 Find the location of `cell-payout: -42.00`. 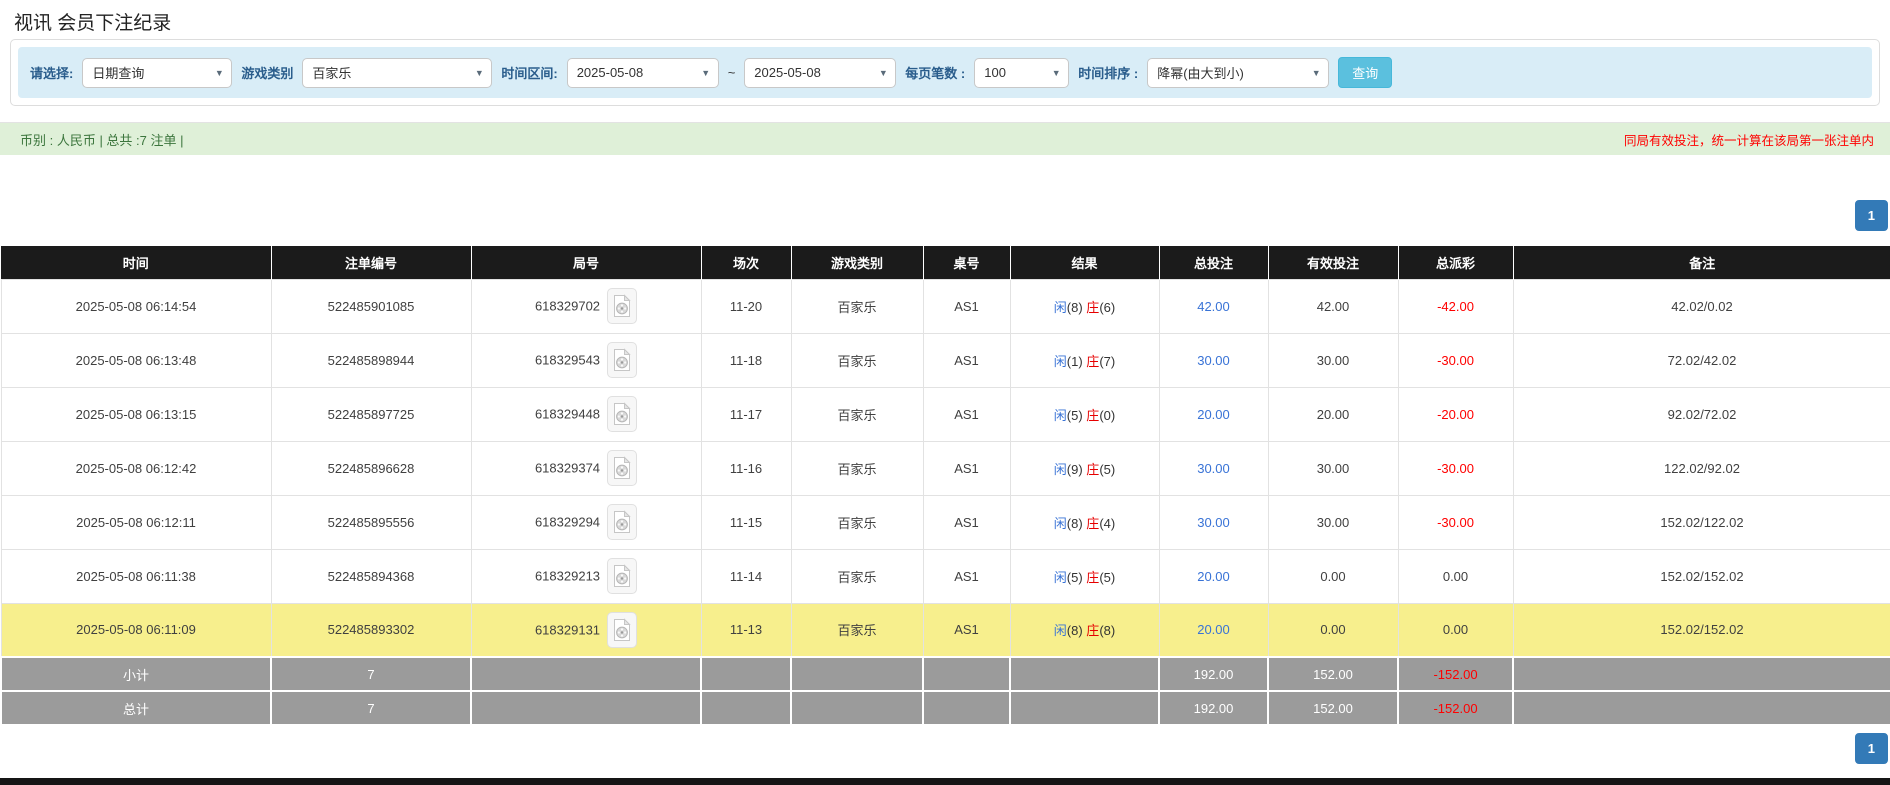

cell-payout: -42.00 is located at coordinates (1455, 306).